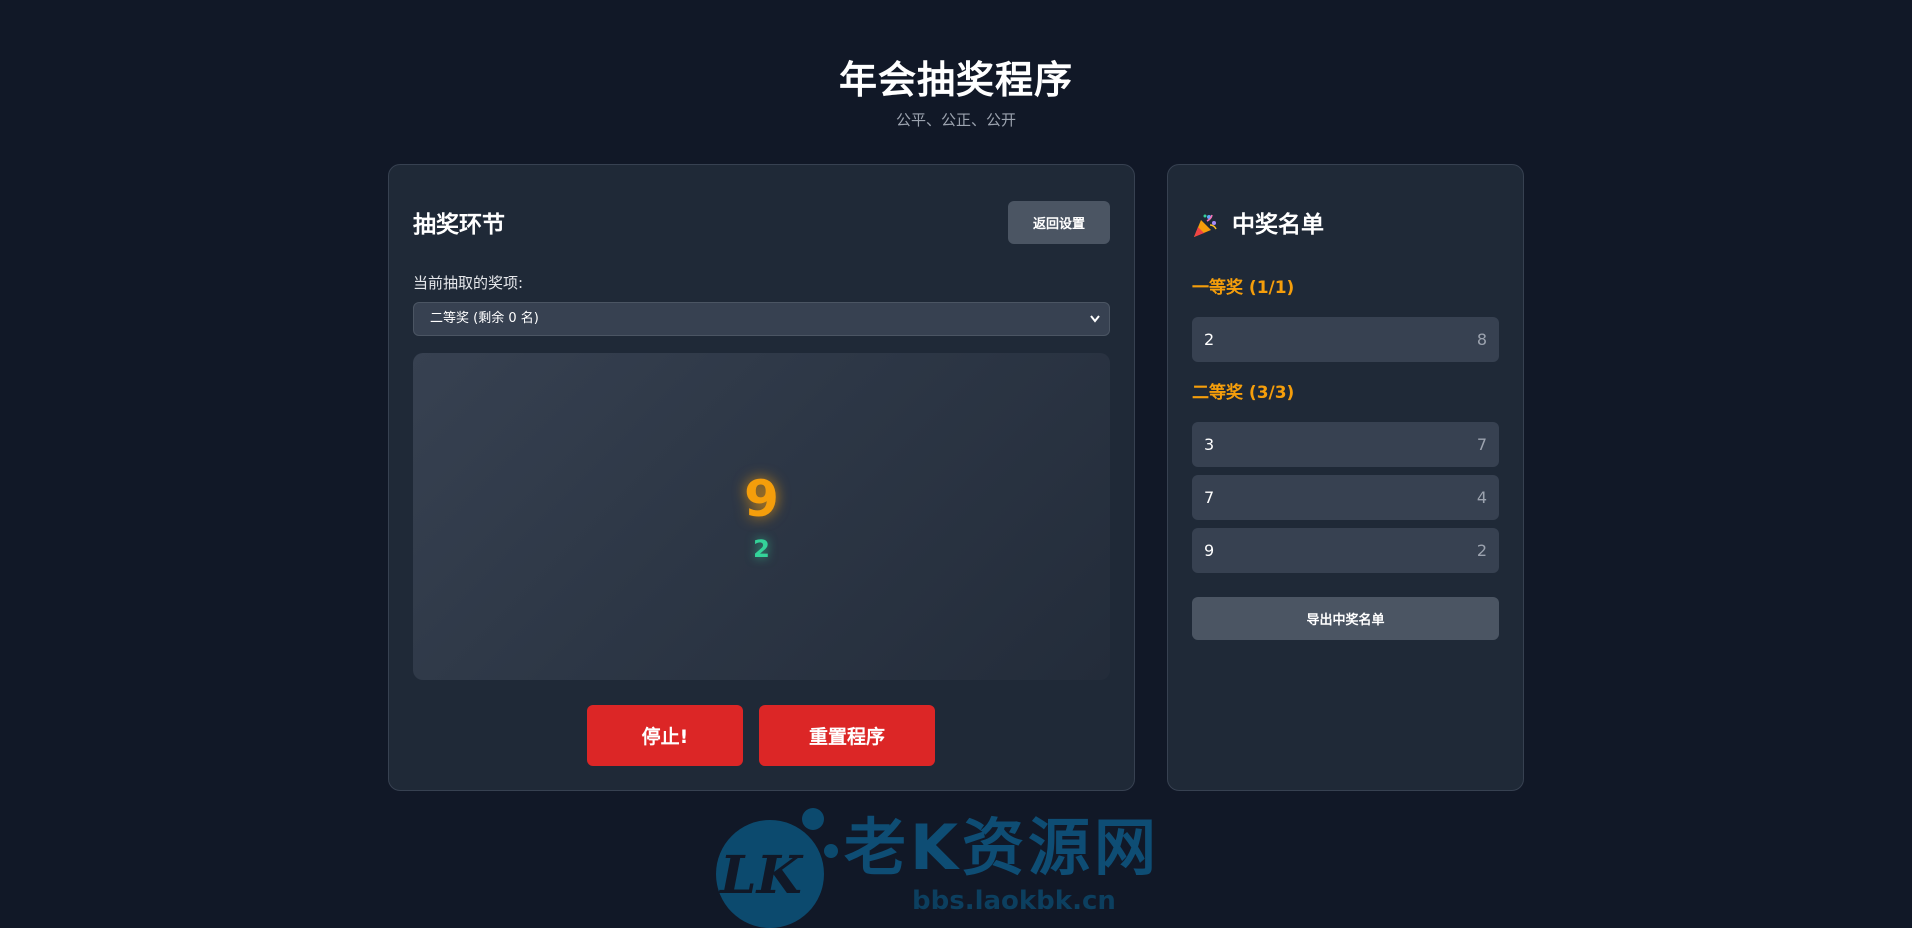 The width and height of the screenshot is (1912, 928). I want to click on export-winners-button: 导出中奖名单, so click(1345, 618).